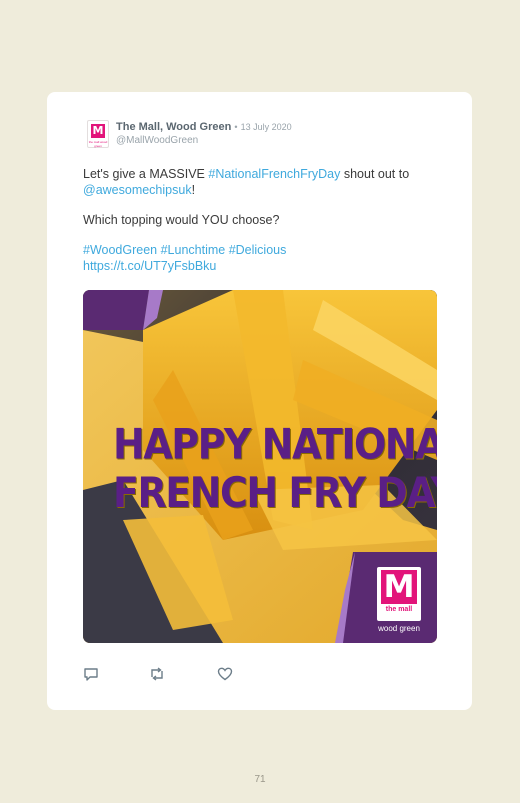 Image resolution: width=520 pixels, height=803 pixels. What do you see at coordinates (266, 127) in the screenshot?
I see `tweet-date: 13 July 2020` at bounding box center [266, 127].